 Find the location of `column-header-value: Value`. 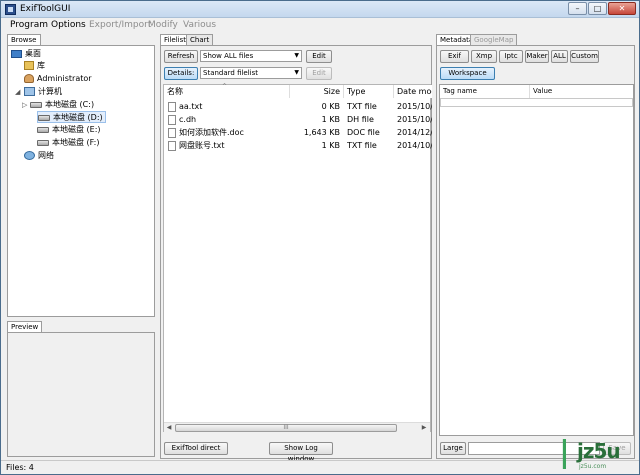

column-header-value: Value is located at coordinates (581, 91).